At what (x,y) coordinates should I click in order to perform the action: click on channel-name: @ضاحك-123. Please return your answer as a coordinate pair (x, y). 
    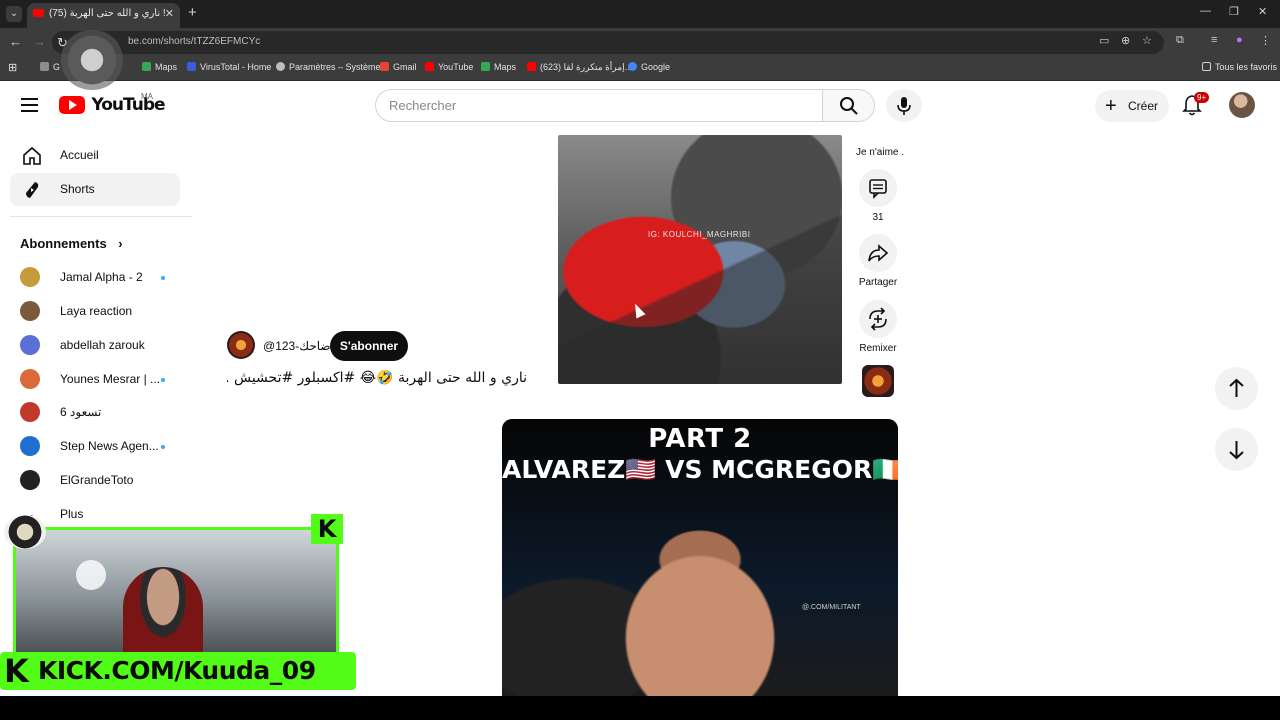
    Looking at the image, I should click on (297, 346).